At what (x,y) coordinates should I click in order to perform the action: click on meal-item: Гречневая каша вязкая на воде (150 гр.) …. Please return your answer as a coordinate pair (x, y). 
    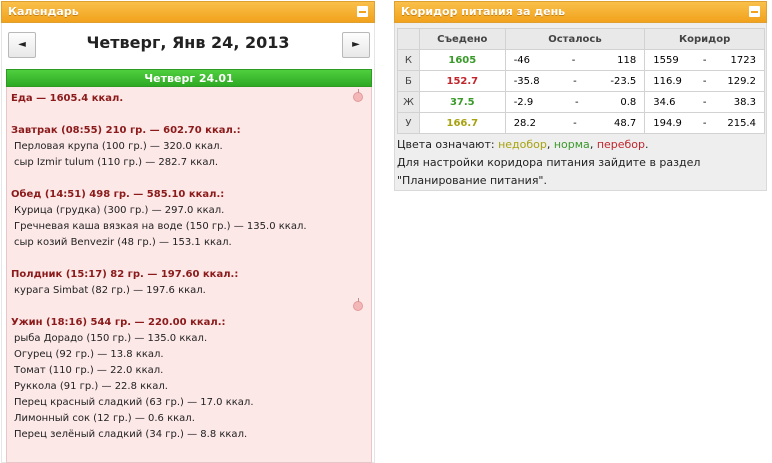
    Looking at the image, I should click on (160, 226).